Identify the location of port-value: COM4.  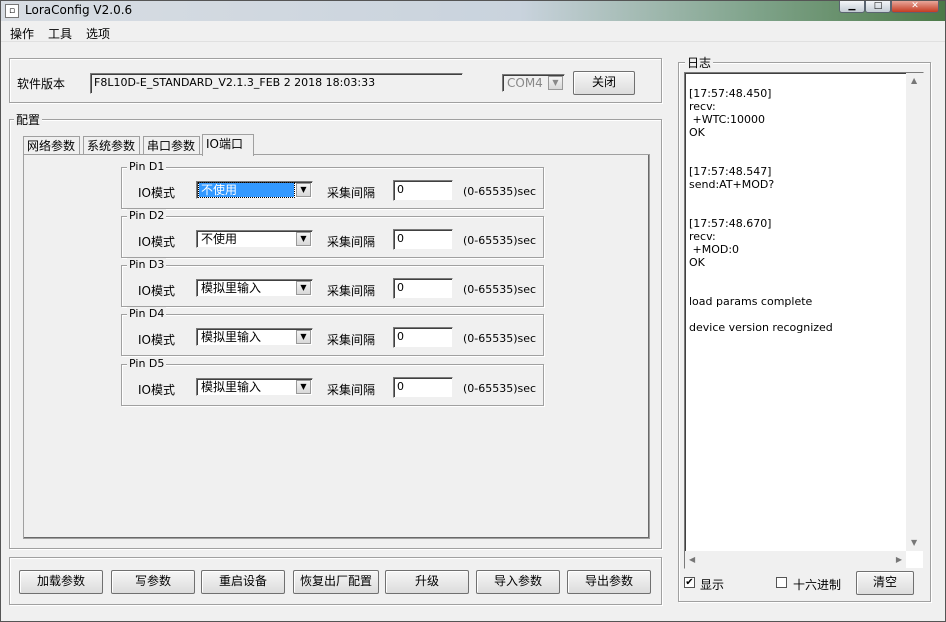
(525, 83).